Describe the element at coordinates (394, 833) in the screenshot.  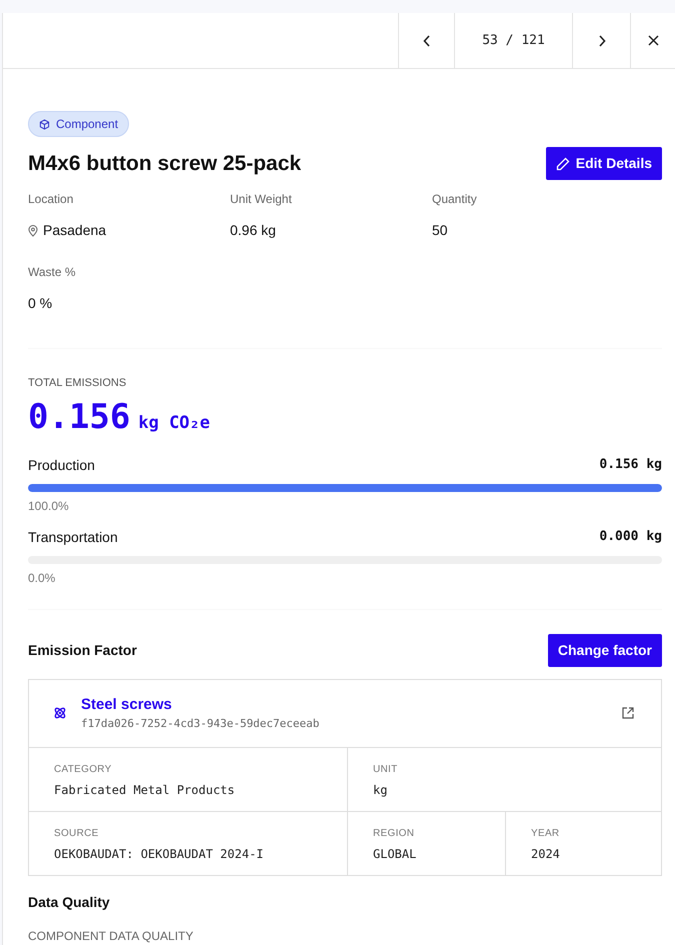
I see `cell-label: REGION` at that location.